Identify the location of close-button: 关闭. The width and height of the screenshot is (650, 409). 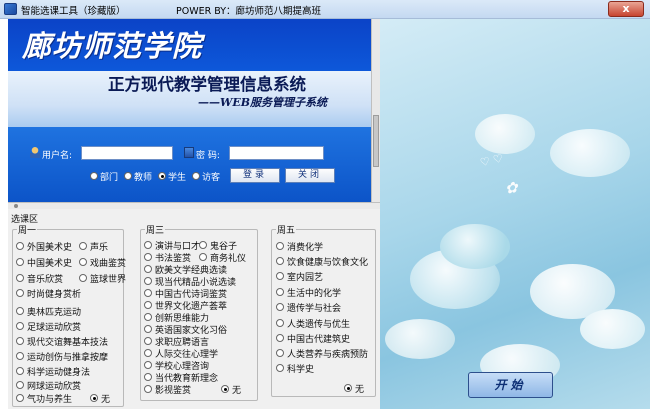
(310, 175).